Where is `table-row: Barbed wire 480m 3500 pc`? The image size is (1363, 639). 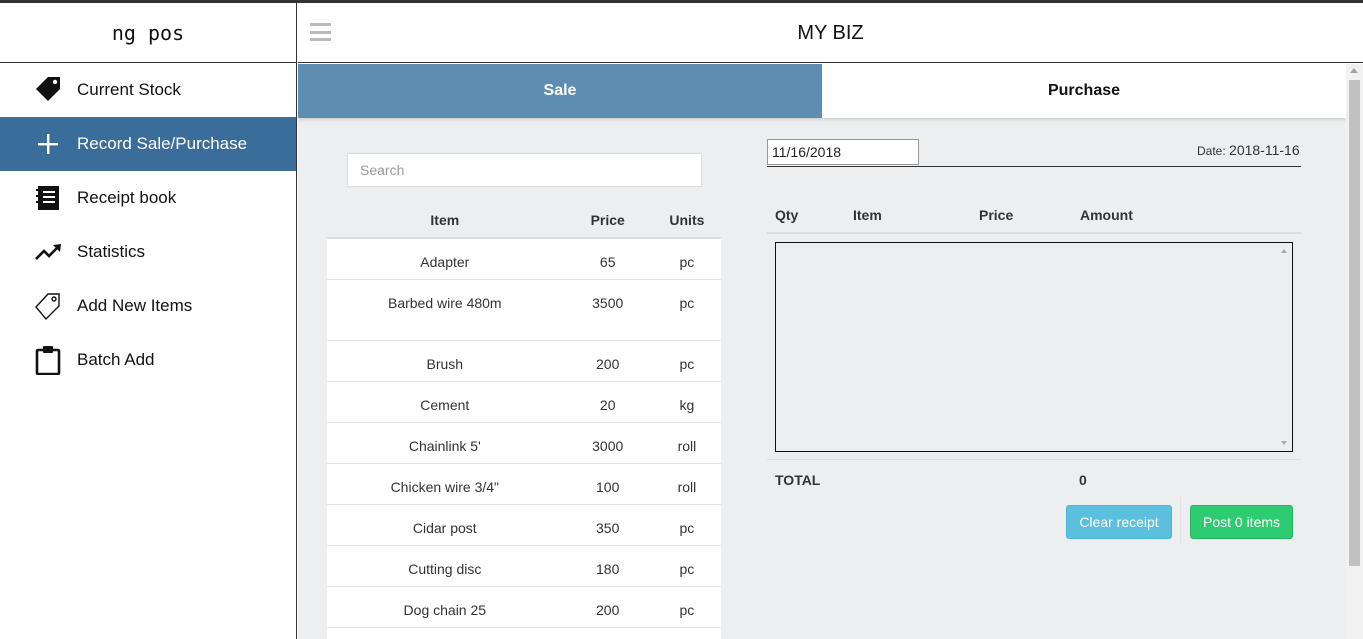
table-row: Barbed wire 480m 3500 pc is located at coordinates (524, 309).